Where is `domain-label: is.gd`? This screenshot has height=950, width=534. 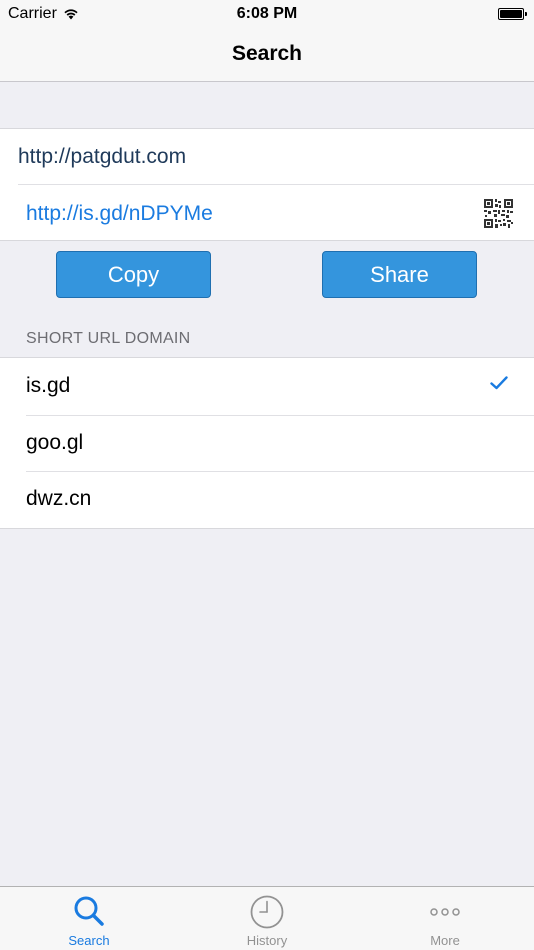
domain-label: is.gd is located at coordinates (48, 386).